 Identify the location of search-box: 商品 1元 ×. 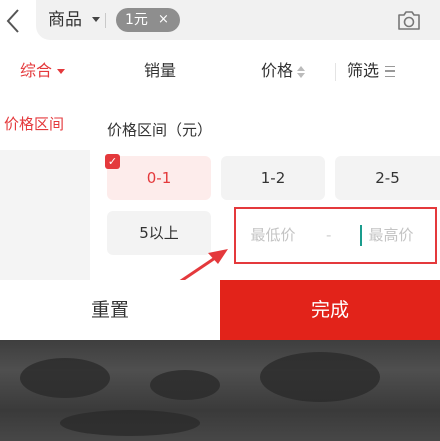
(238, 20).